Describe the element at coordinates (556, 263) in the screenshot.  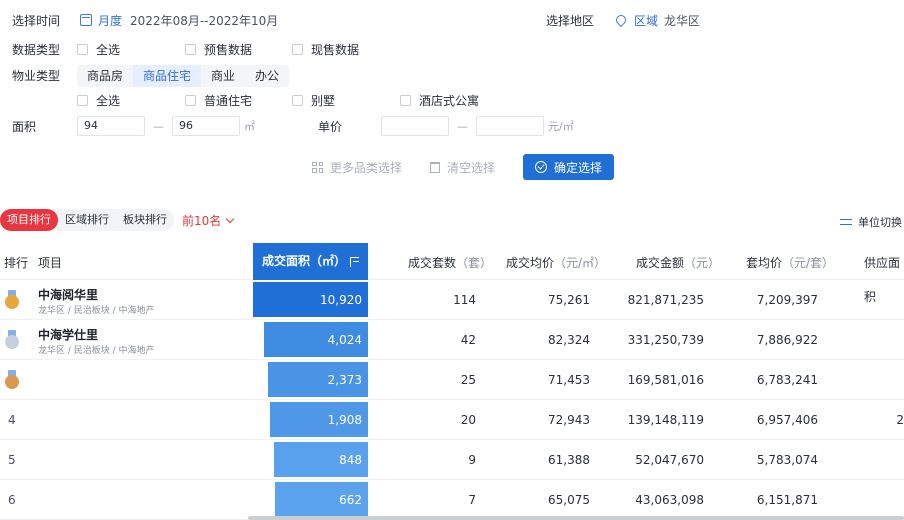
I see `col-avg-price: 成交均价（元/㎡）` at that location.